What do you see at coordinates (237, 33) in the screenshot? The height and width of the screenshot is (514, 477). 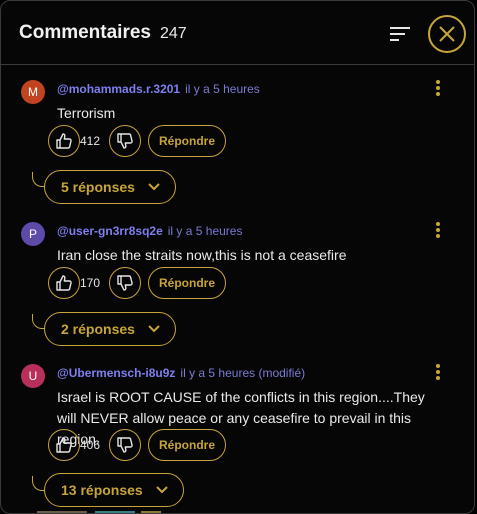 I see `comments-header: Commentaires 247` at bounding box center [237, 33].